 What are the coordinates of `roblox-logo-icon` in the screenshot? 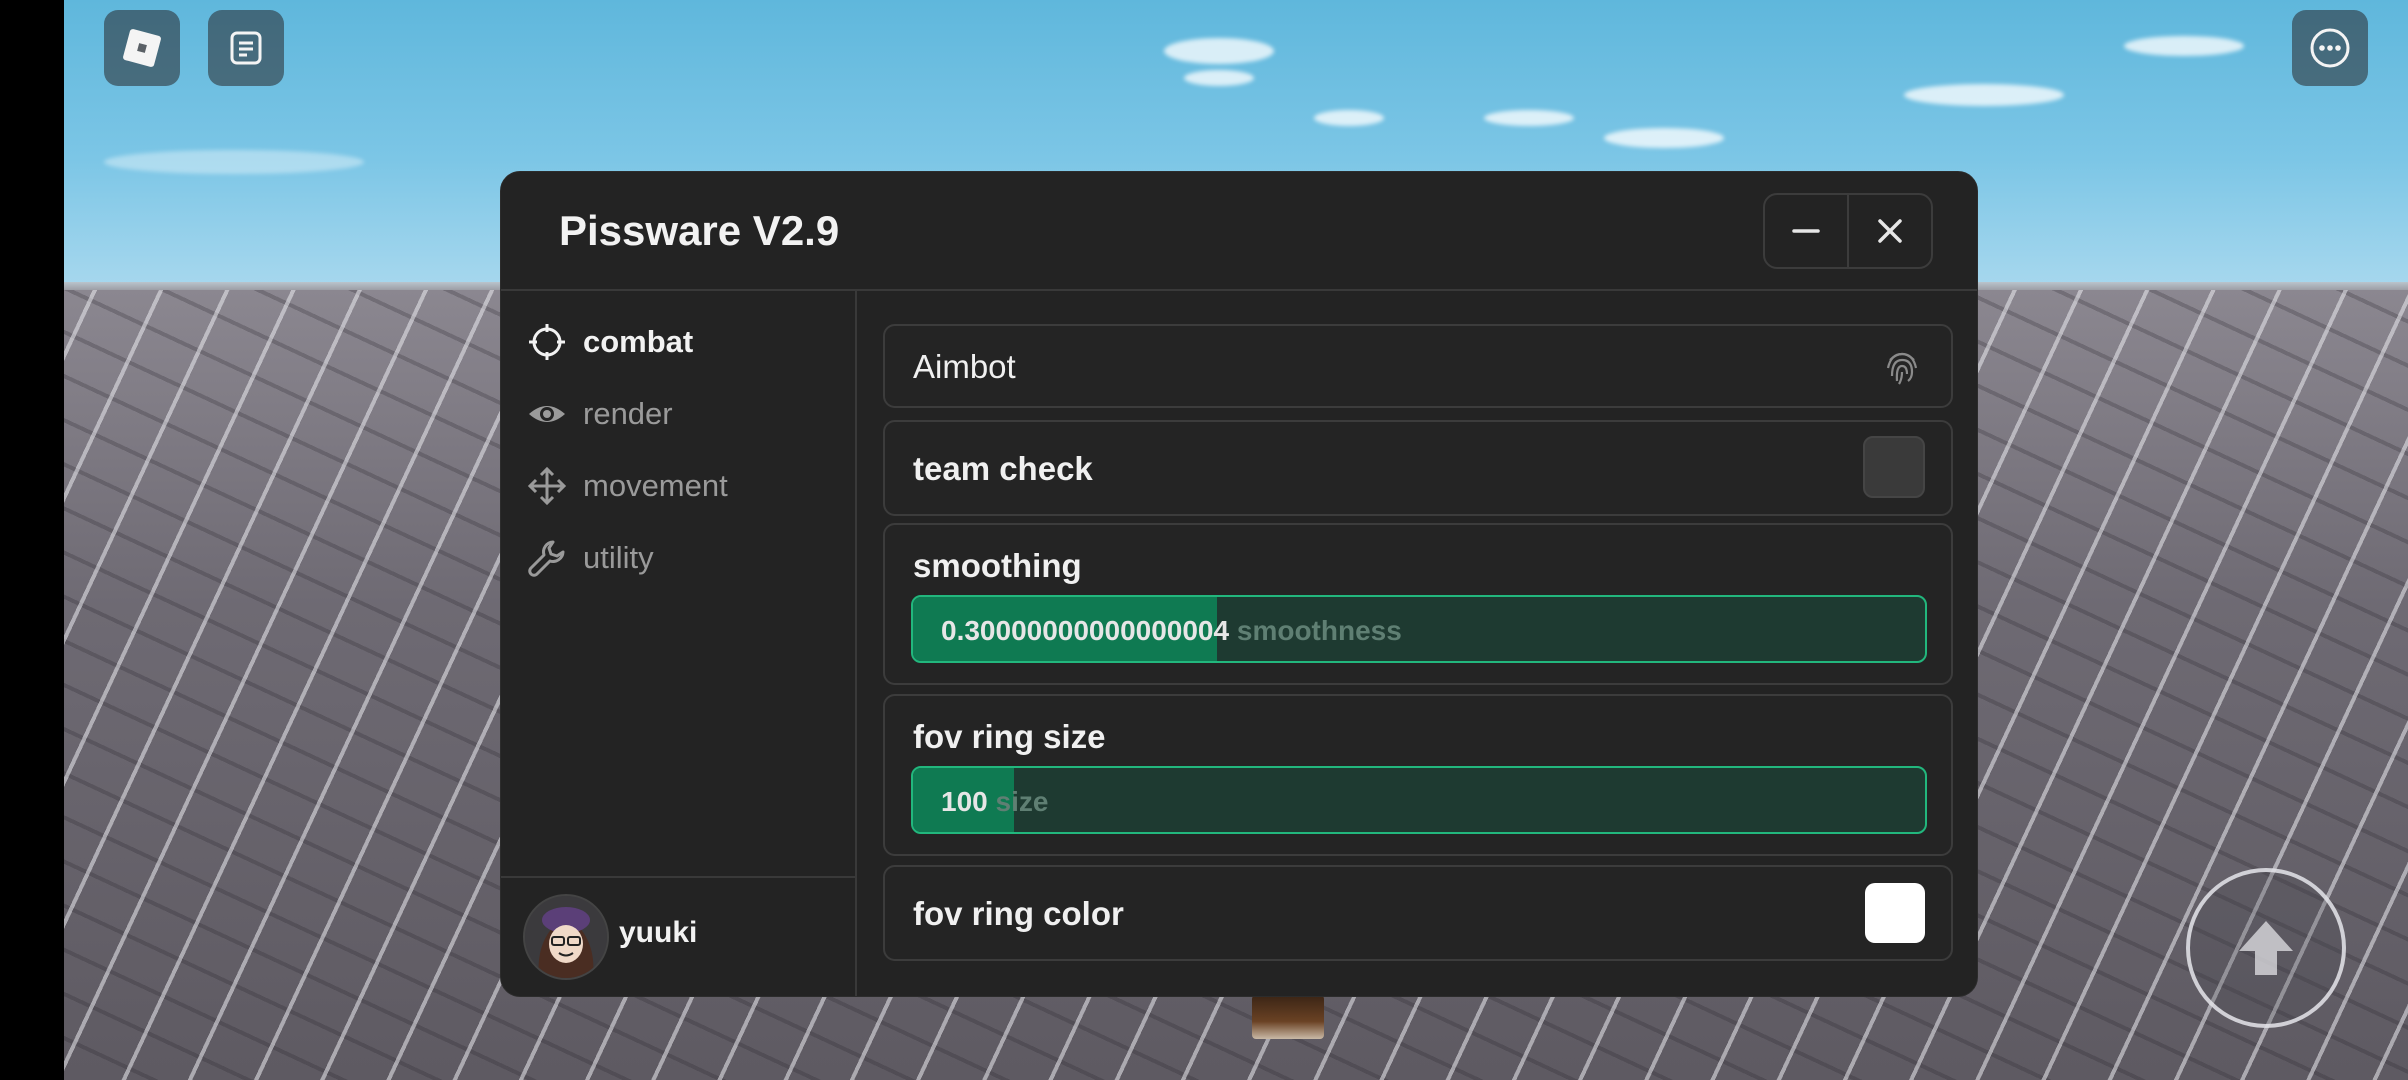 It's located at (142, 48).